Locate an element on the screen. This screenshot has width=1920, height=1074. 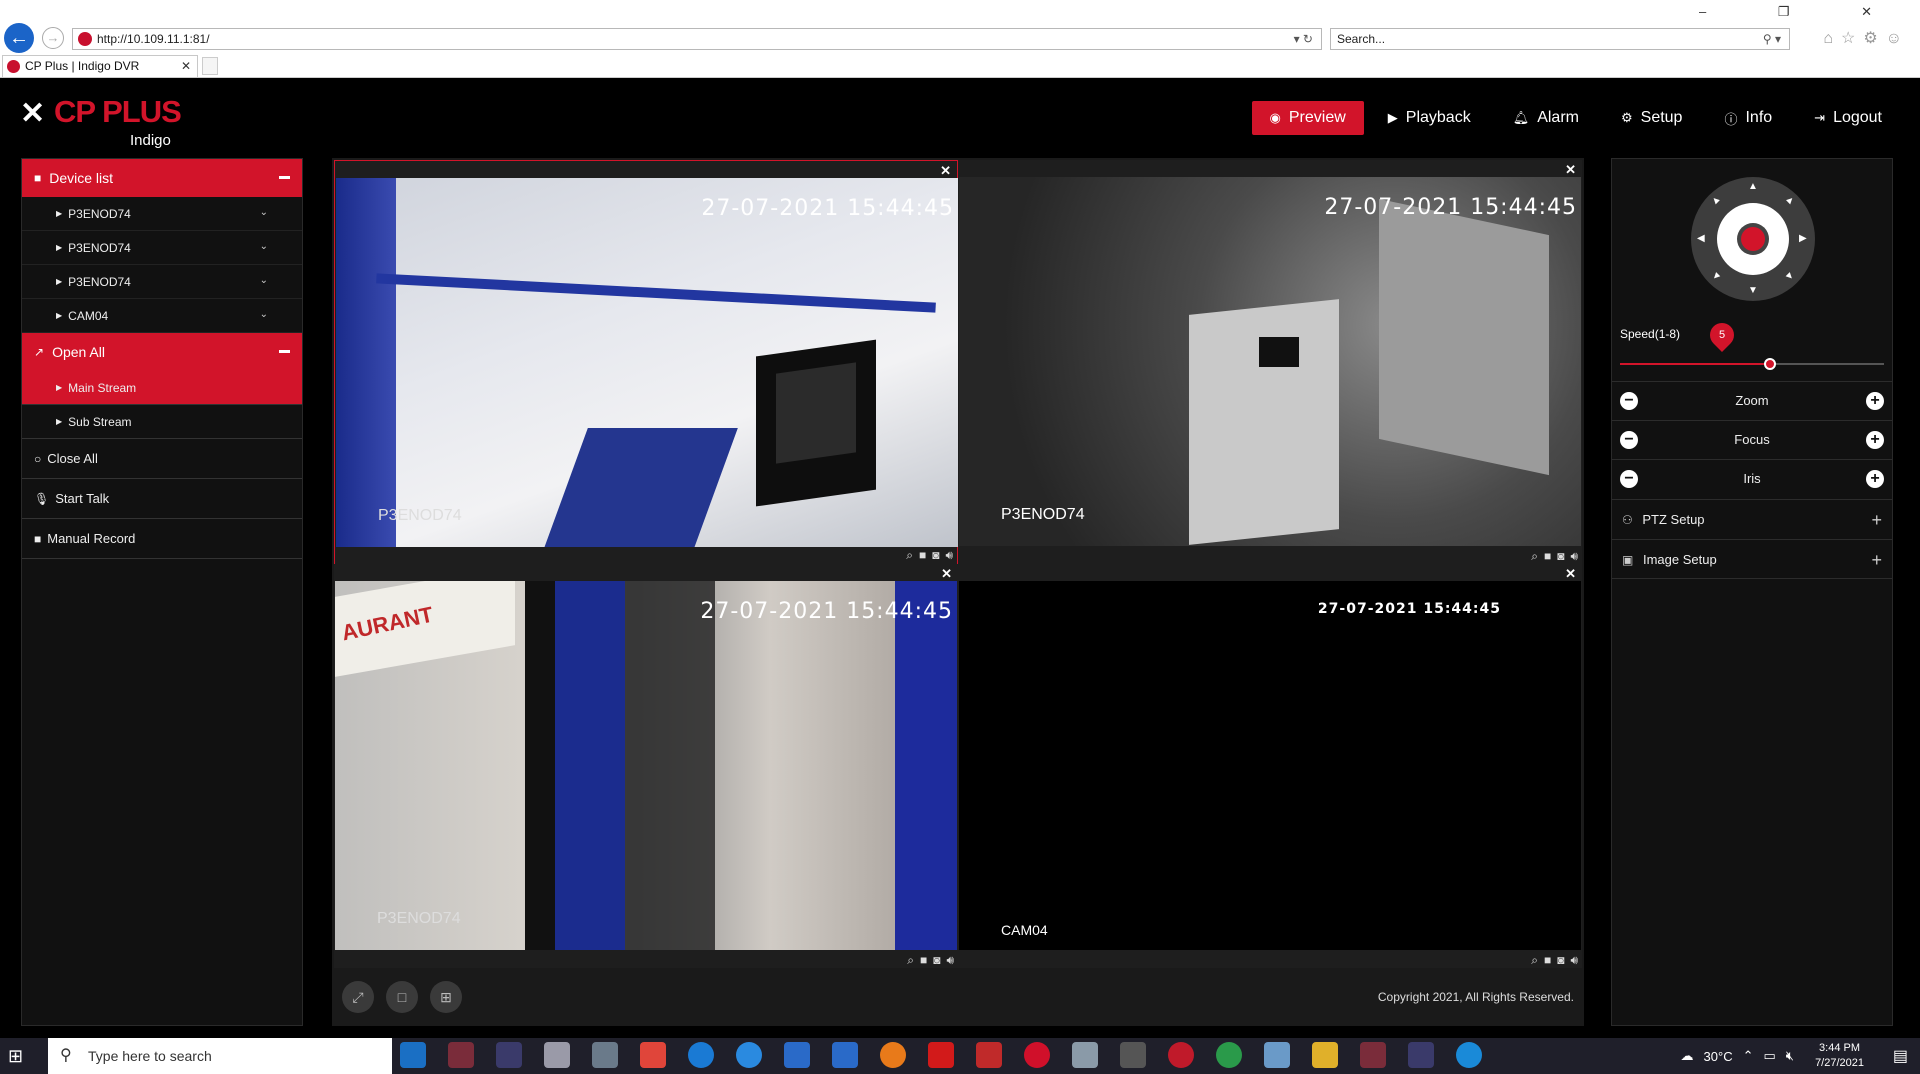
browser-search-input: Search... ⚲ ▾ is located at coordinates (1560, 39).